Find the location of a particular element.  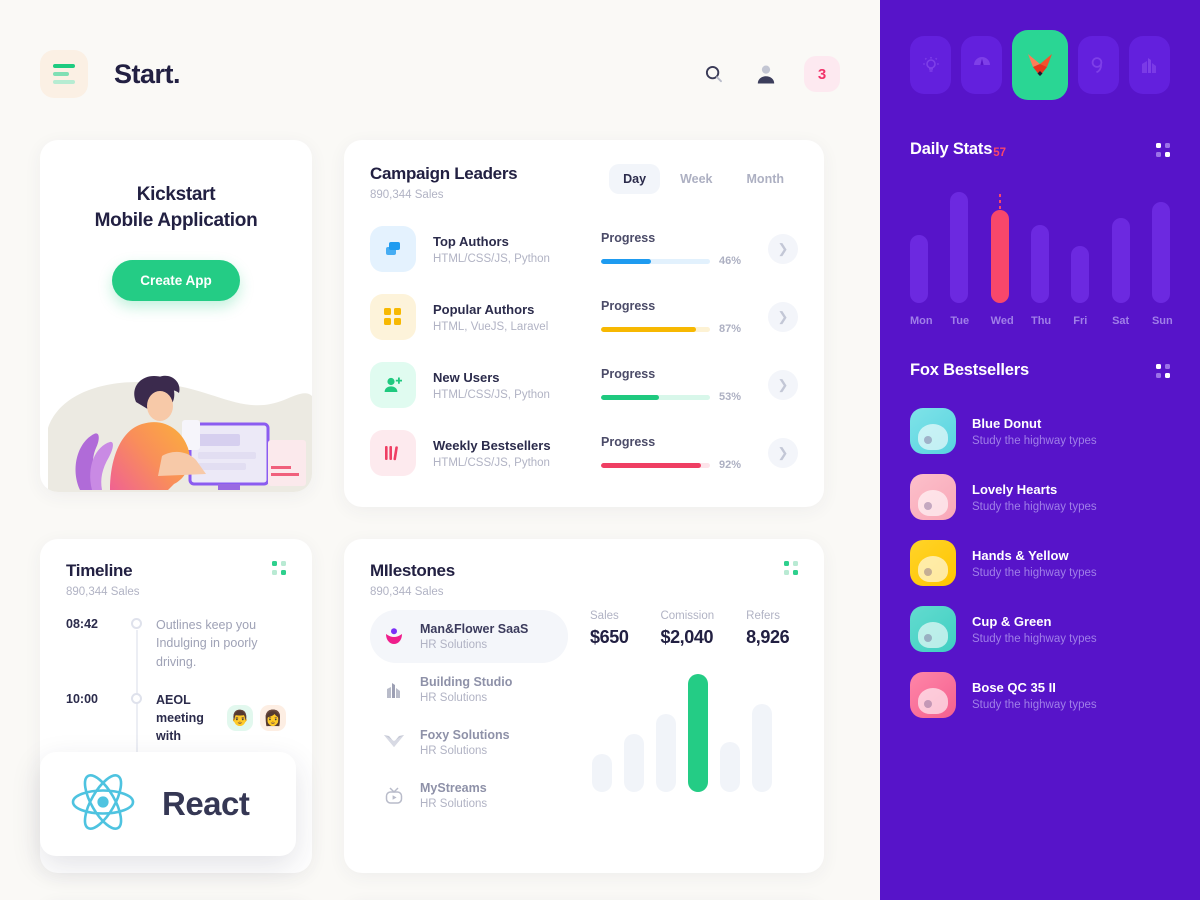

daily-stats-day-labels: Mon Tue Wed Thu Fri Sat Sun is located at coordinates (1041, 321).